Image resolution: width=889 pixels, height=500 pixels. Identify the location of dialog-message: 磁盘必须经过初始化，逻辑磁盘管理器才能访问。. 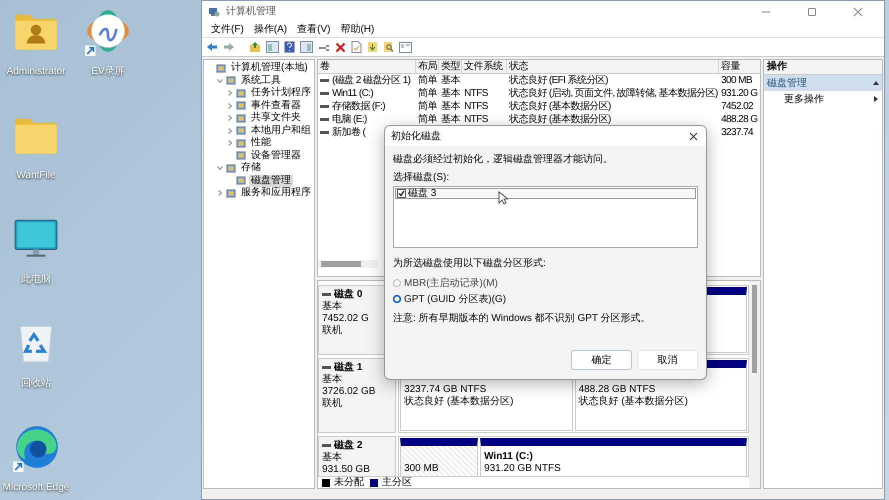
(503, 160).